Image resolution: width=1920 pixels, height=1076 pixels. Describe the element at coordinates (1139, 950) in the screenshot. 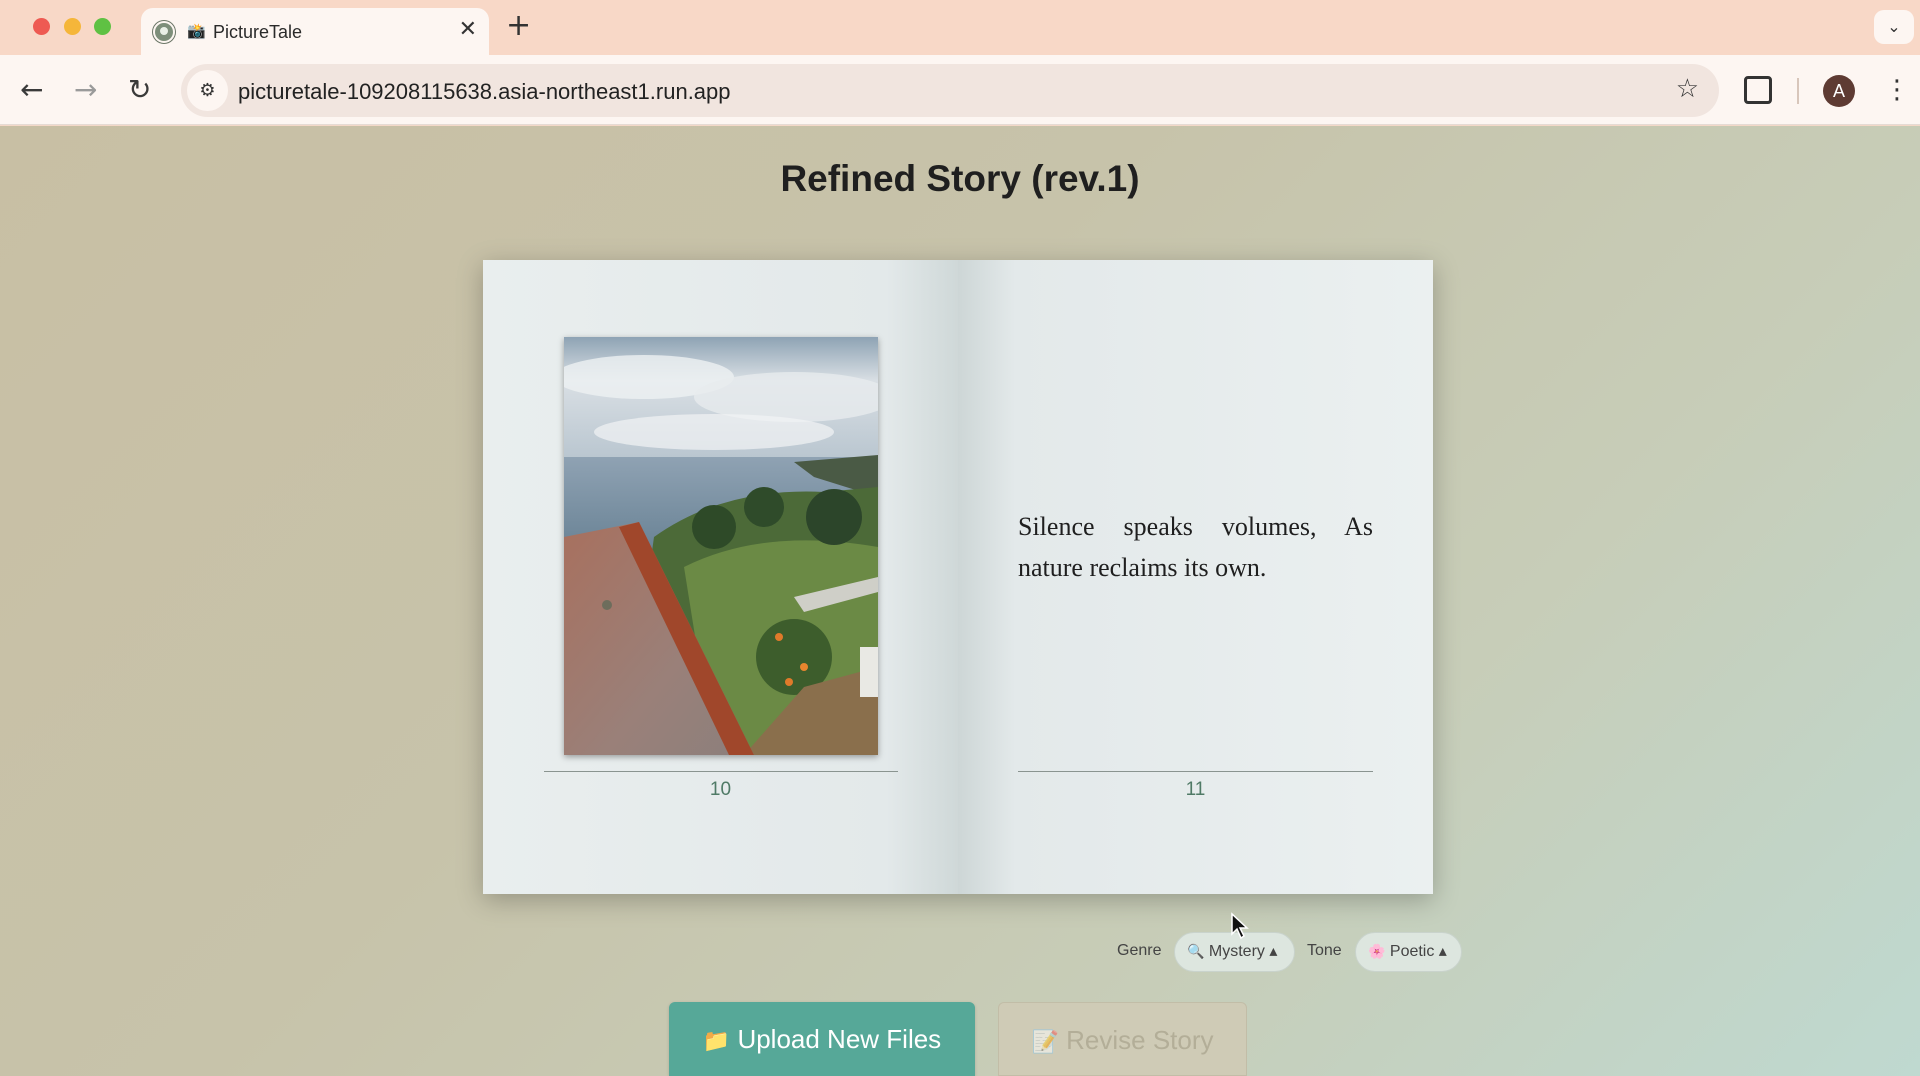

I see `genre-label: Genre` at that location.